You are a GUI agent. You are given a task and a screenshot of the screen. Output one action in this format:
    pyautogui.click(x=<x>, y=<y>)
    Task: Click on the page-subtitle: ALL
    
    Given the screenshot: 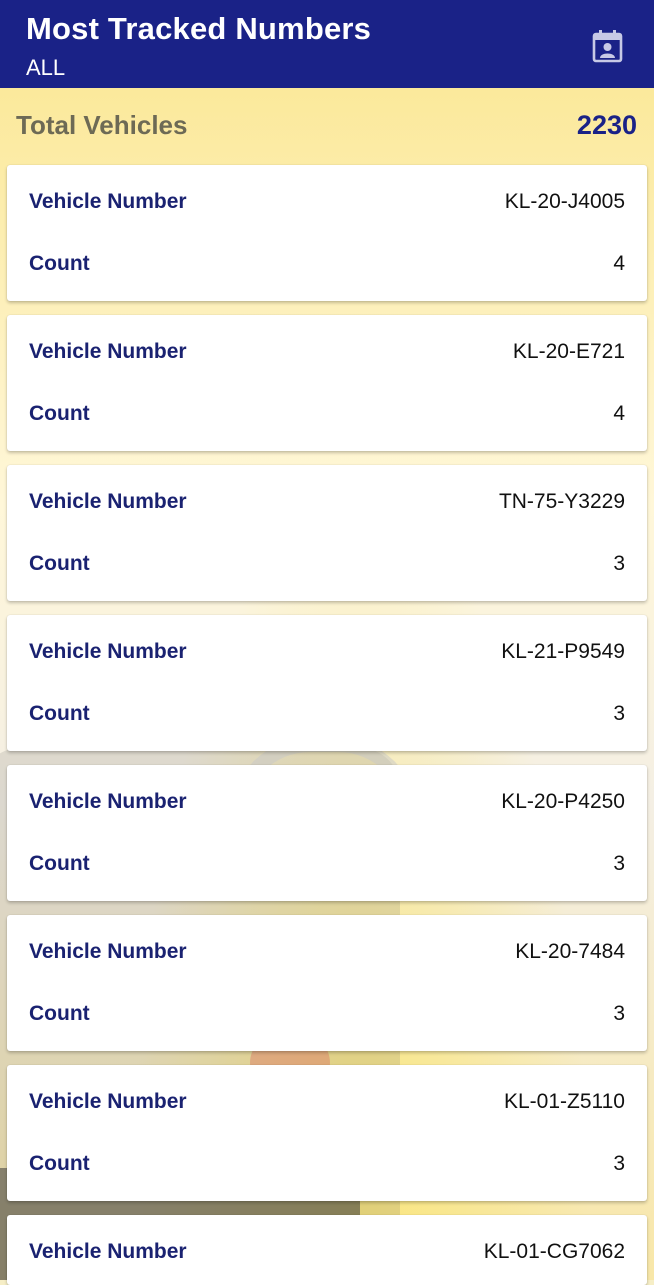 What is the action you would take?
    pyautogui.click(x=46, y=67)
    